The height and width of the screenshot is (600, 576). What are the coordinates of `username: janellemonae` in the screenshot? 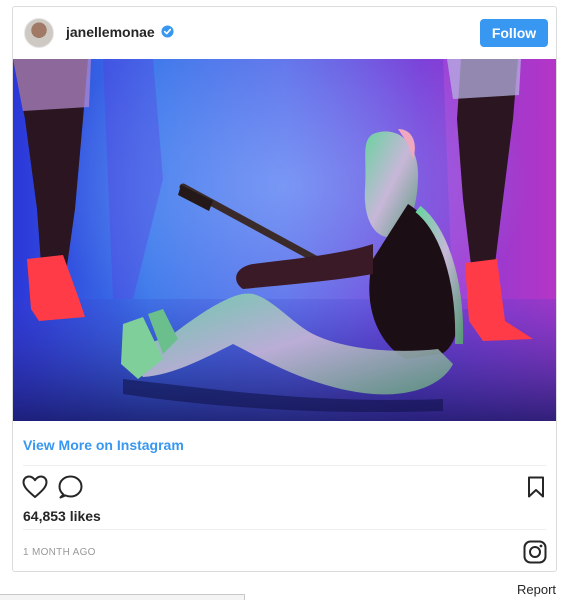 It's located at (110, 32).